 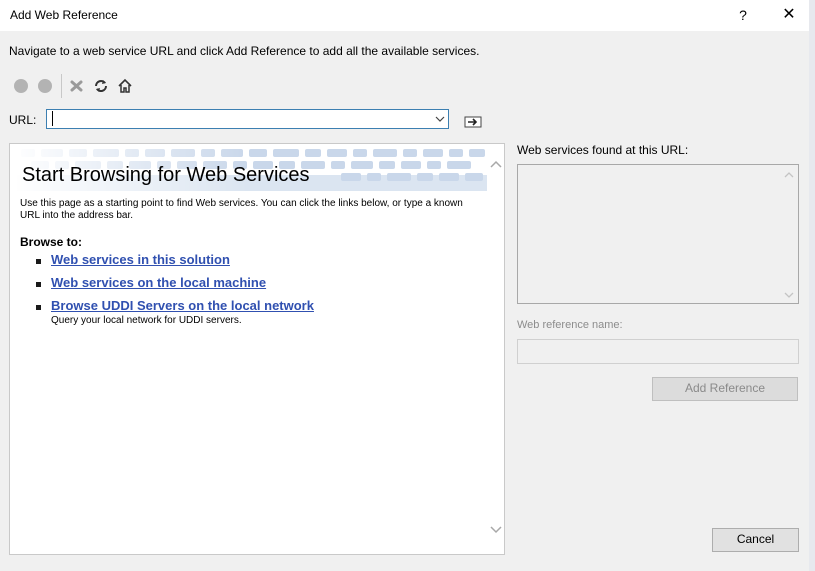 I want to click on link-local-machine-services: Web services on the local machine, so click(x=158, y=282).